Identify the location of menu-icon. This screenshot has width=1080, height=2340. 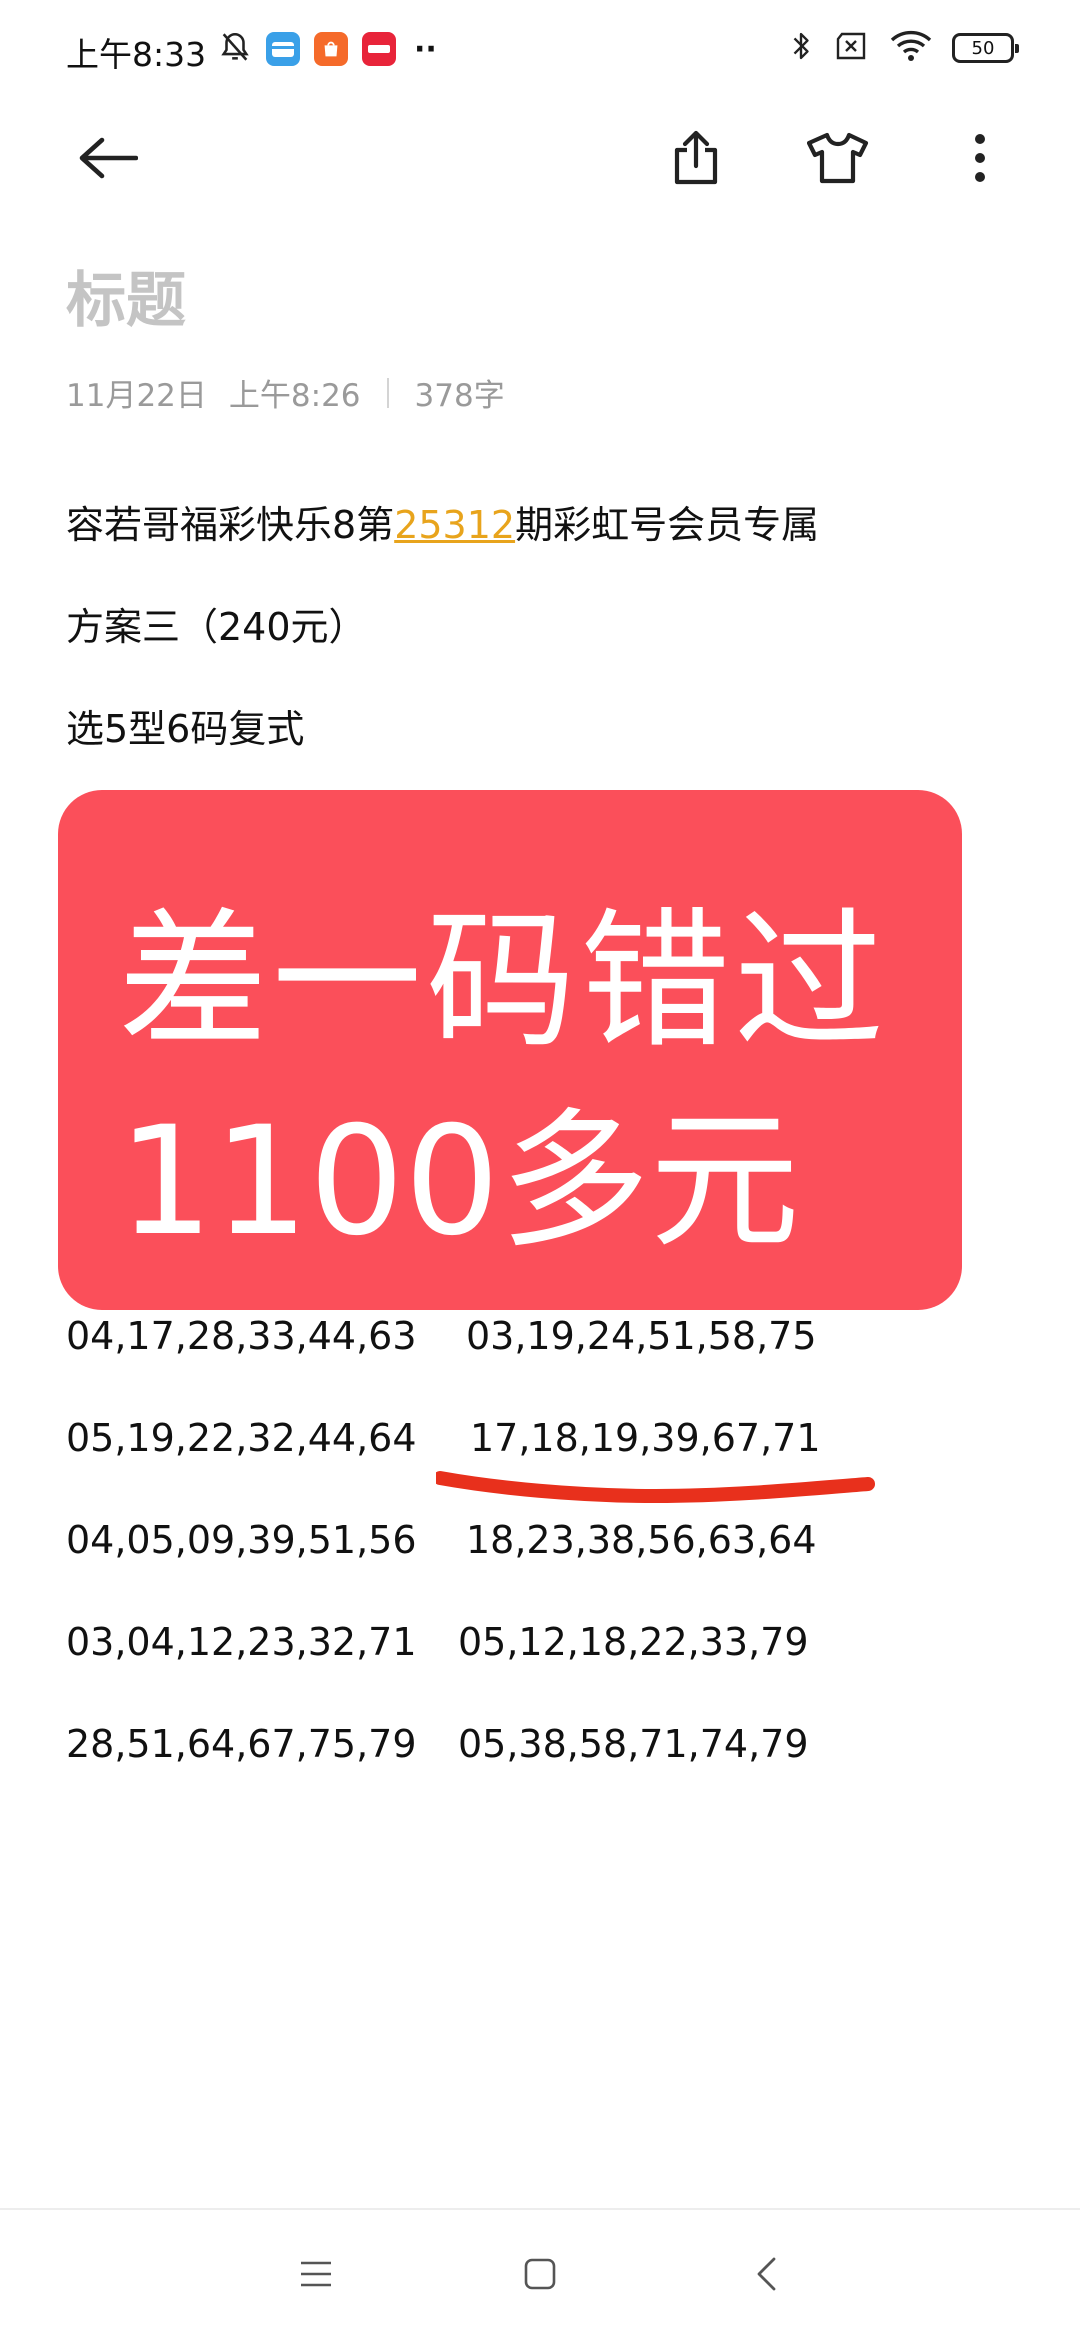
(316, 2276).